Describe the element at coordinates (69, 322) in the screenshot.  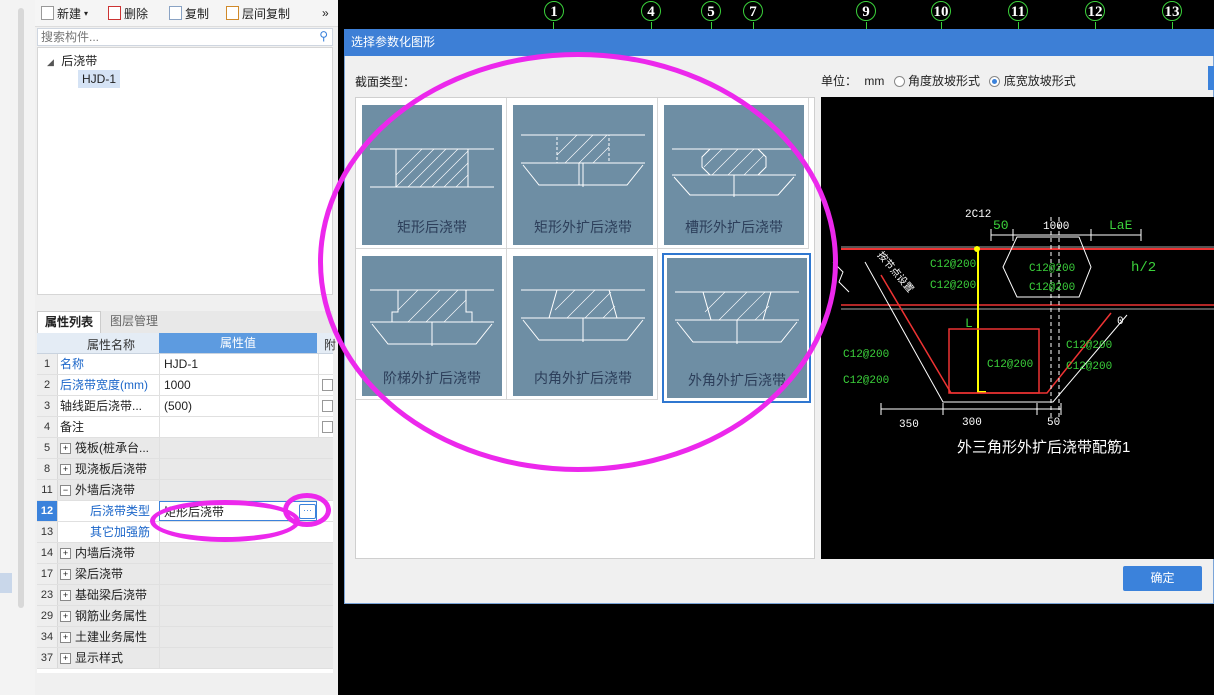
I see `tab-property-list: 属性列表` at that location.